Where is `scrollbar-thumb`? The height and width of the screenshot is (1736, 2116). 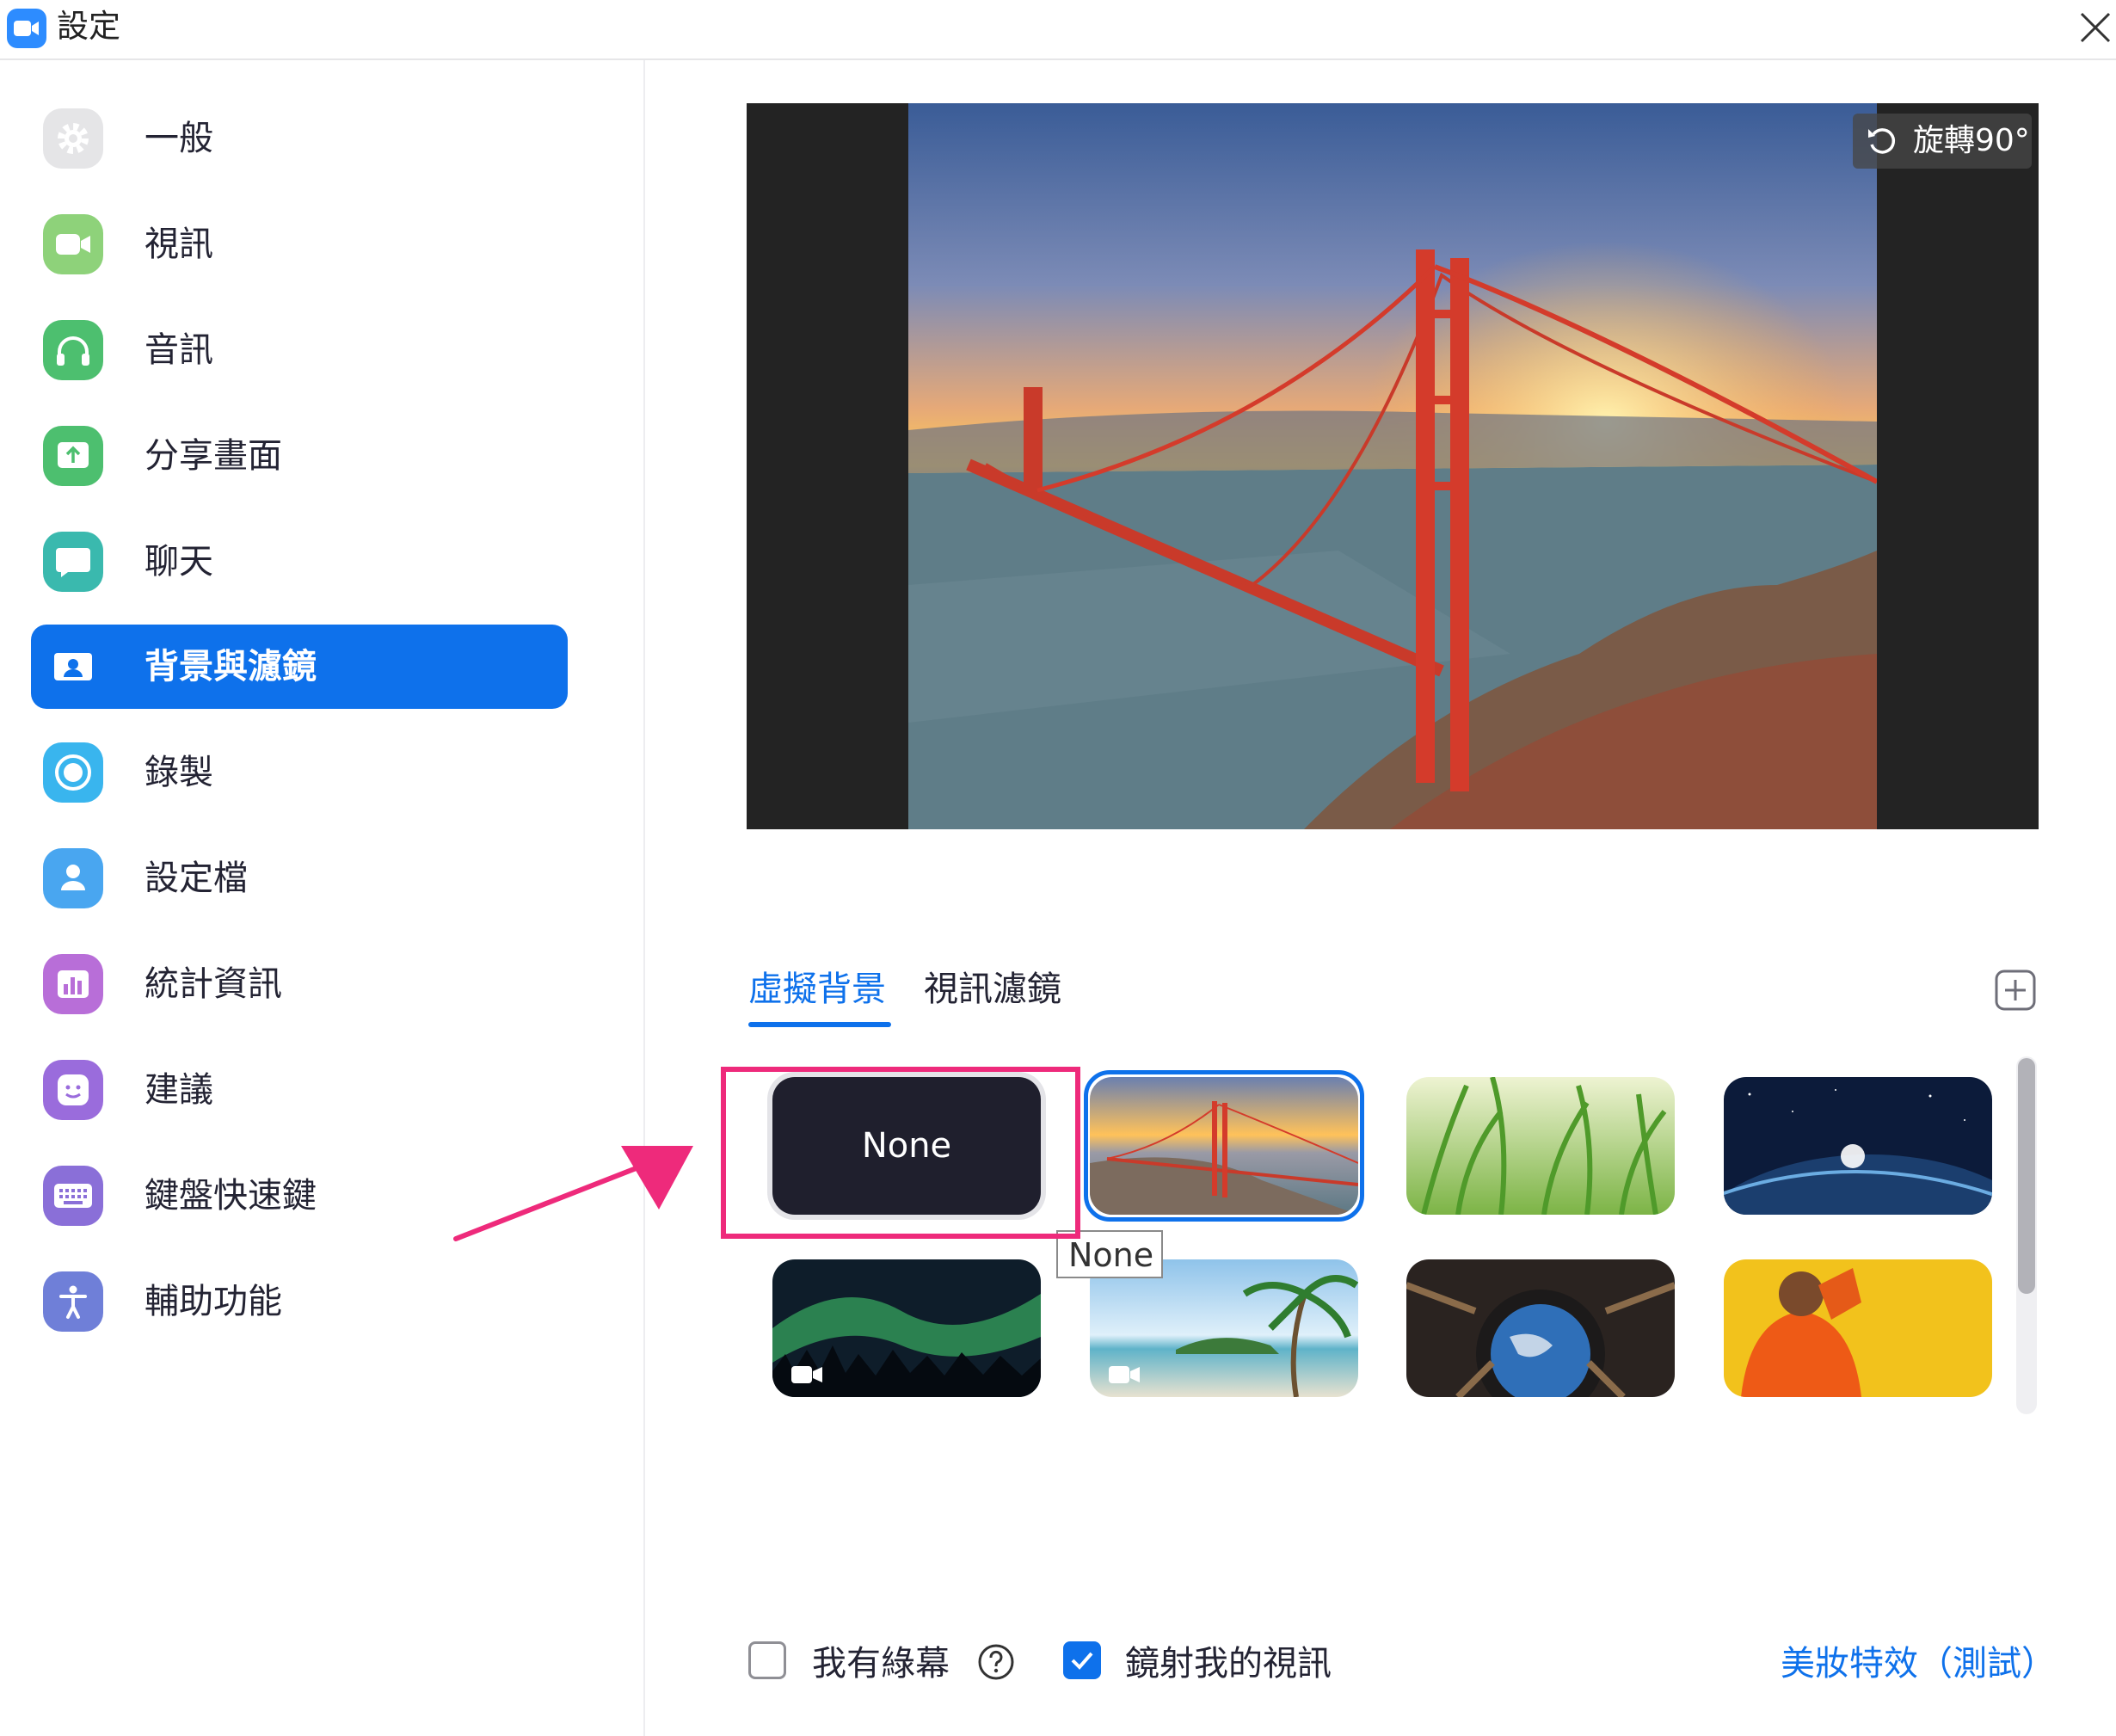
scrollbar-thumb is located at coordinates (2026, 1176).